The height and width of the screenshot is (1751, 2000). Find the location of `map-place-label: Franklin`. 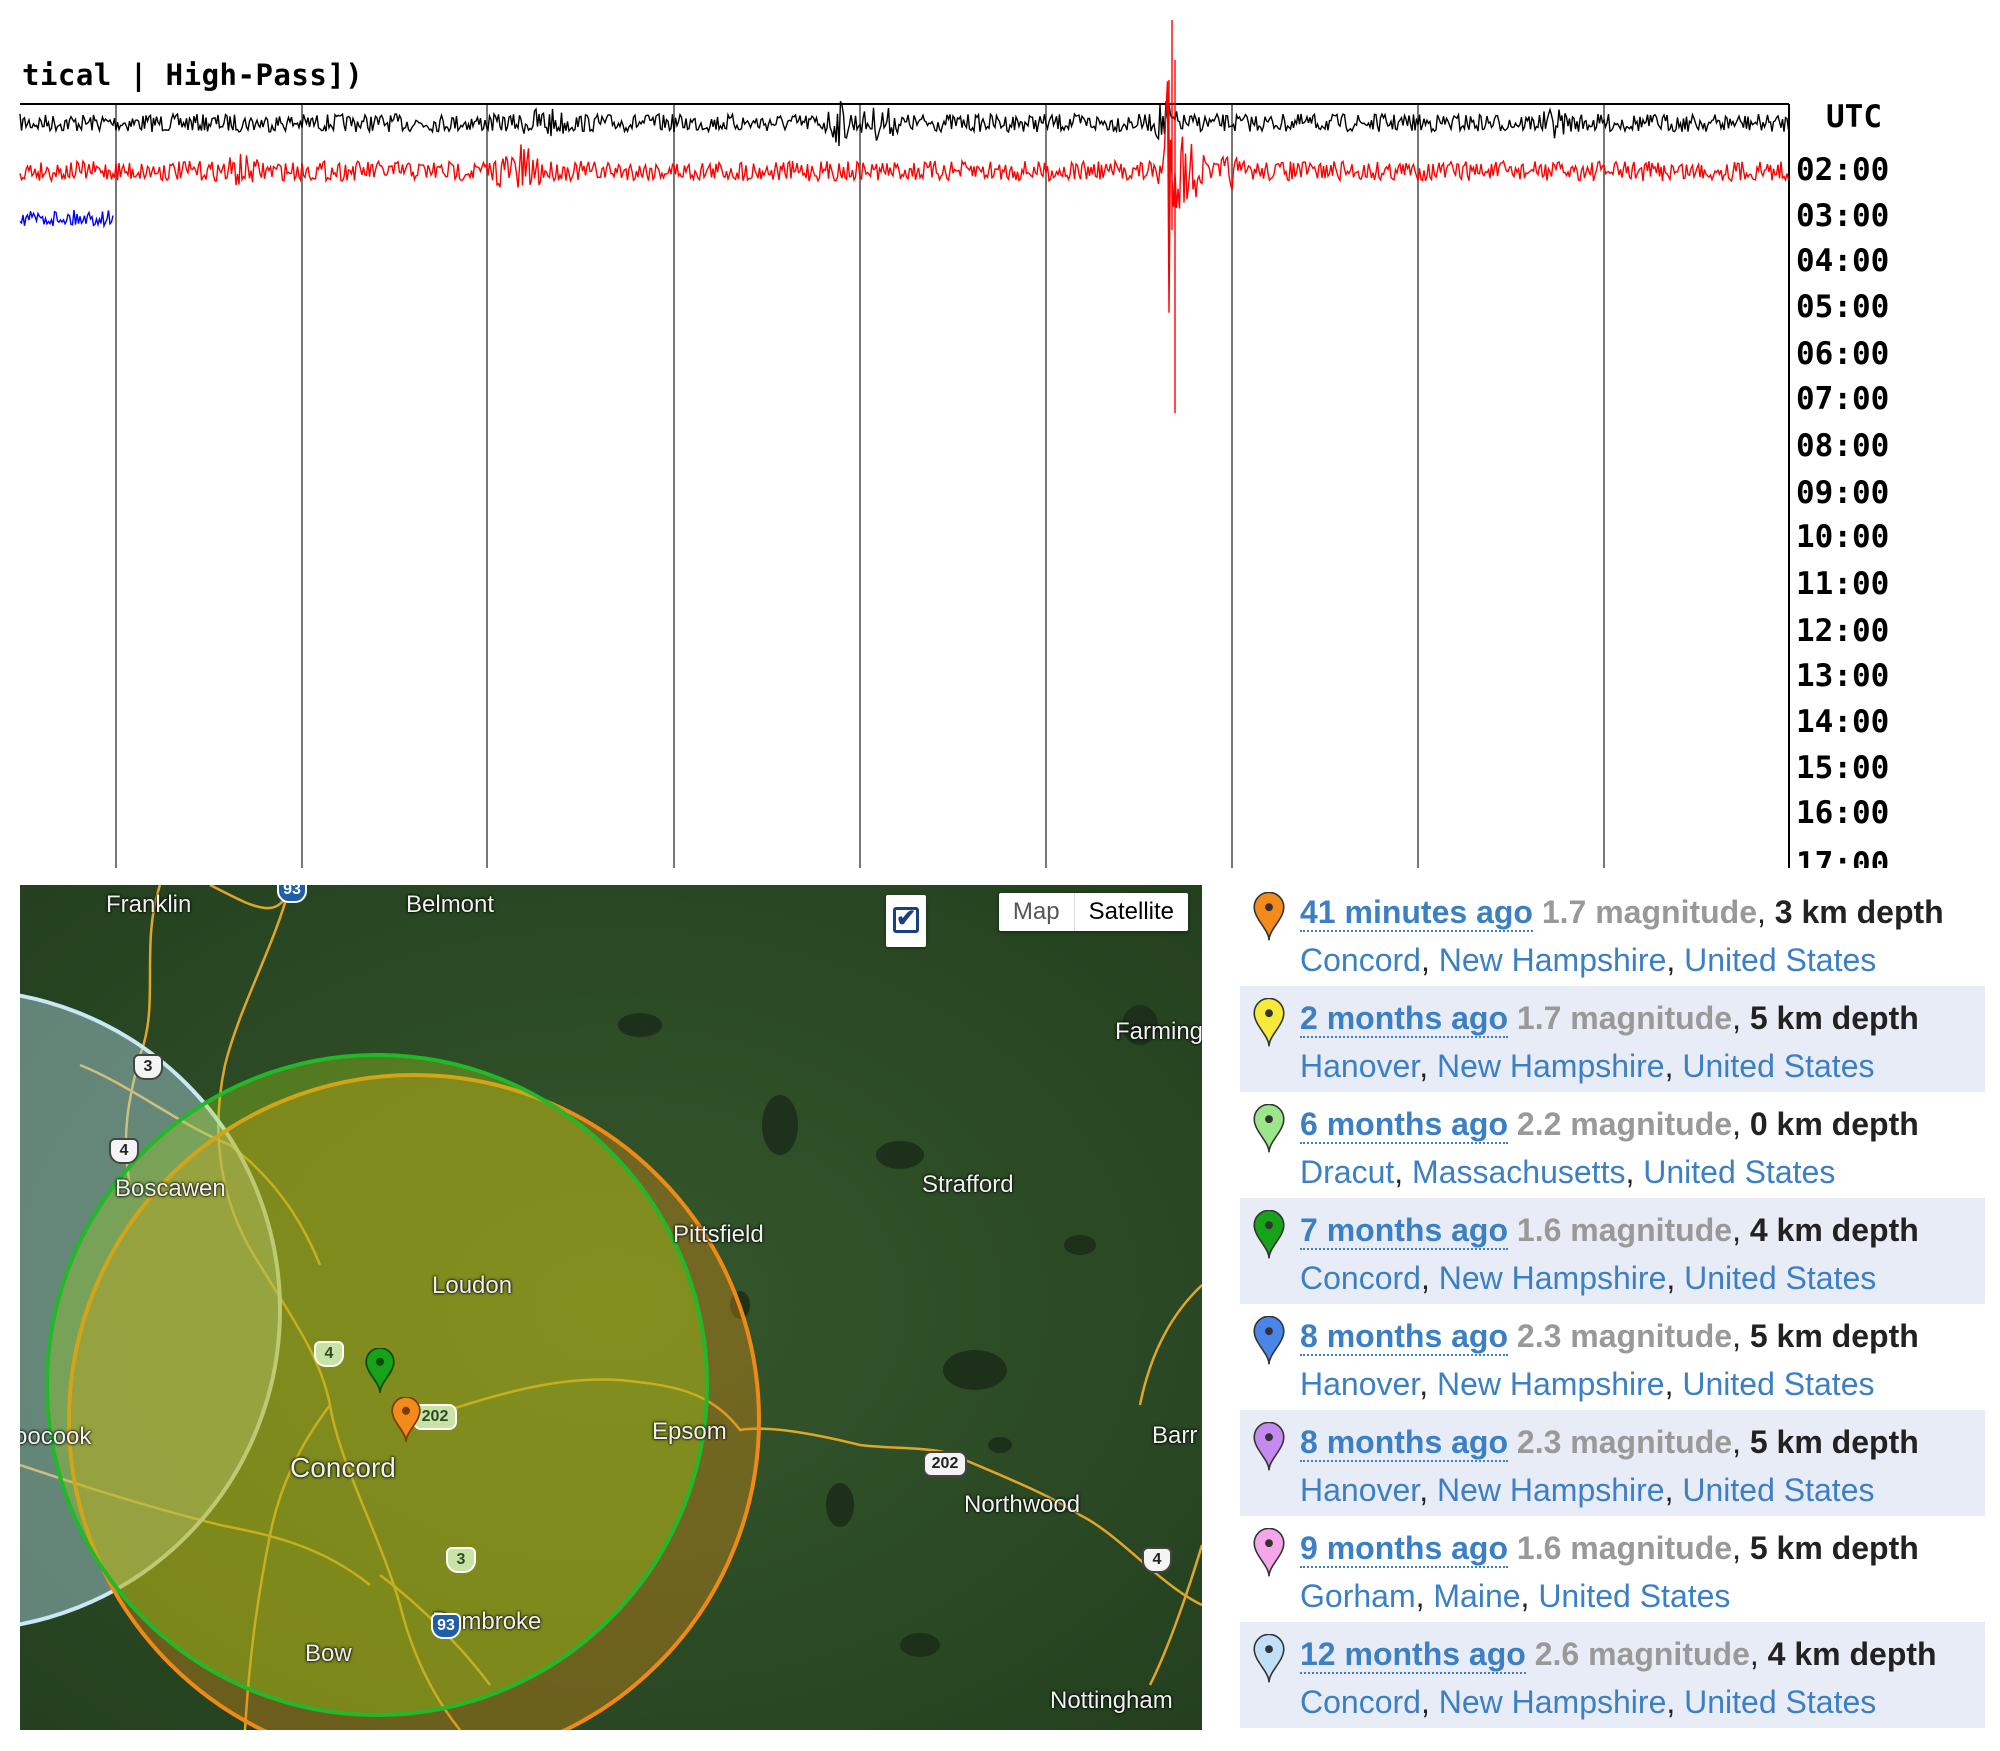

map-place-label: Franklin is located at coordinates (149, 904).